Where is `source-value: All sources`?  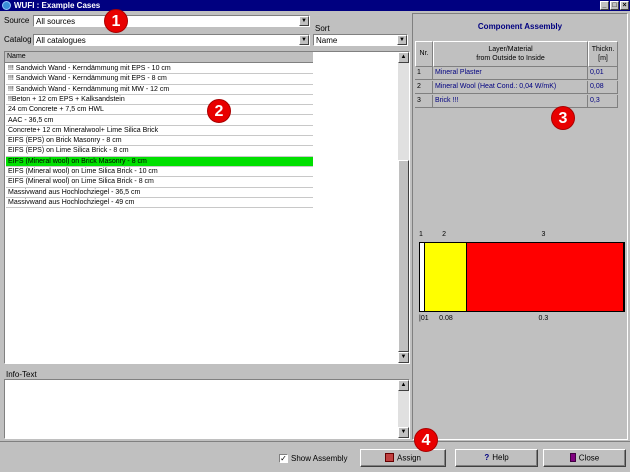 source-value: All sources is located at coordinates (56, 21).